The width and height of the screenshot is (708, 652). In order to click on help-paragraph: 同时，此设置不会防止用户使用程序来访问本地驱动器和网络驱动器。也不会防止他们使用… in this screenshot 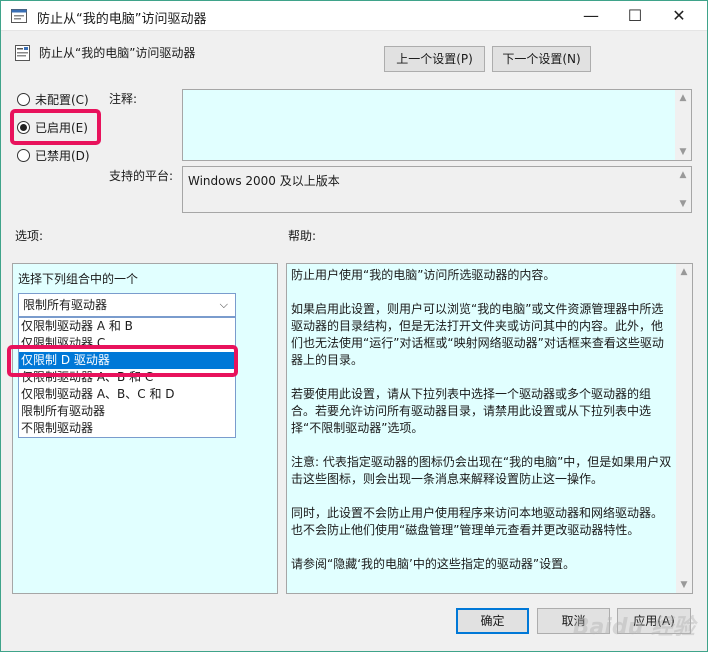, I will do `click(477, 521)`.